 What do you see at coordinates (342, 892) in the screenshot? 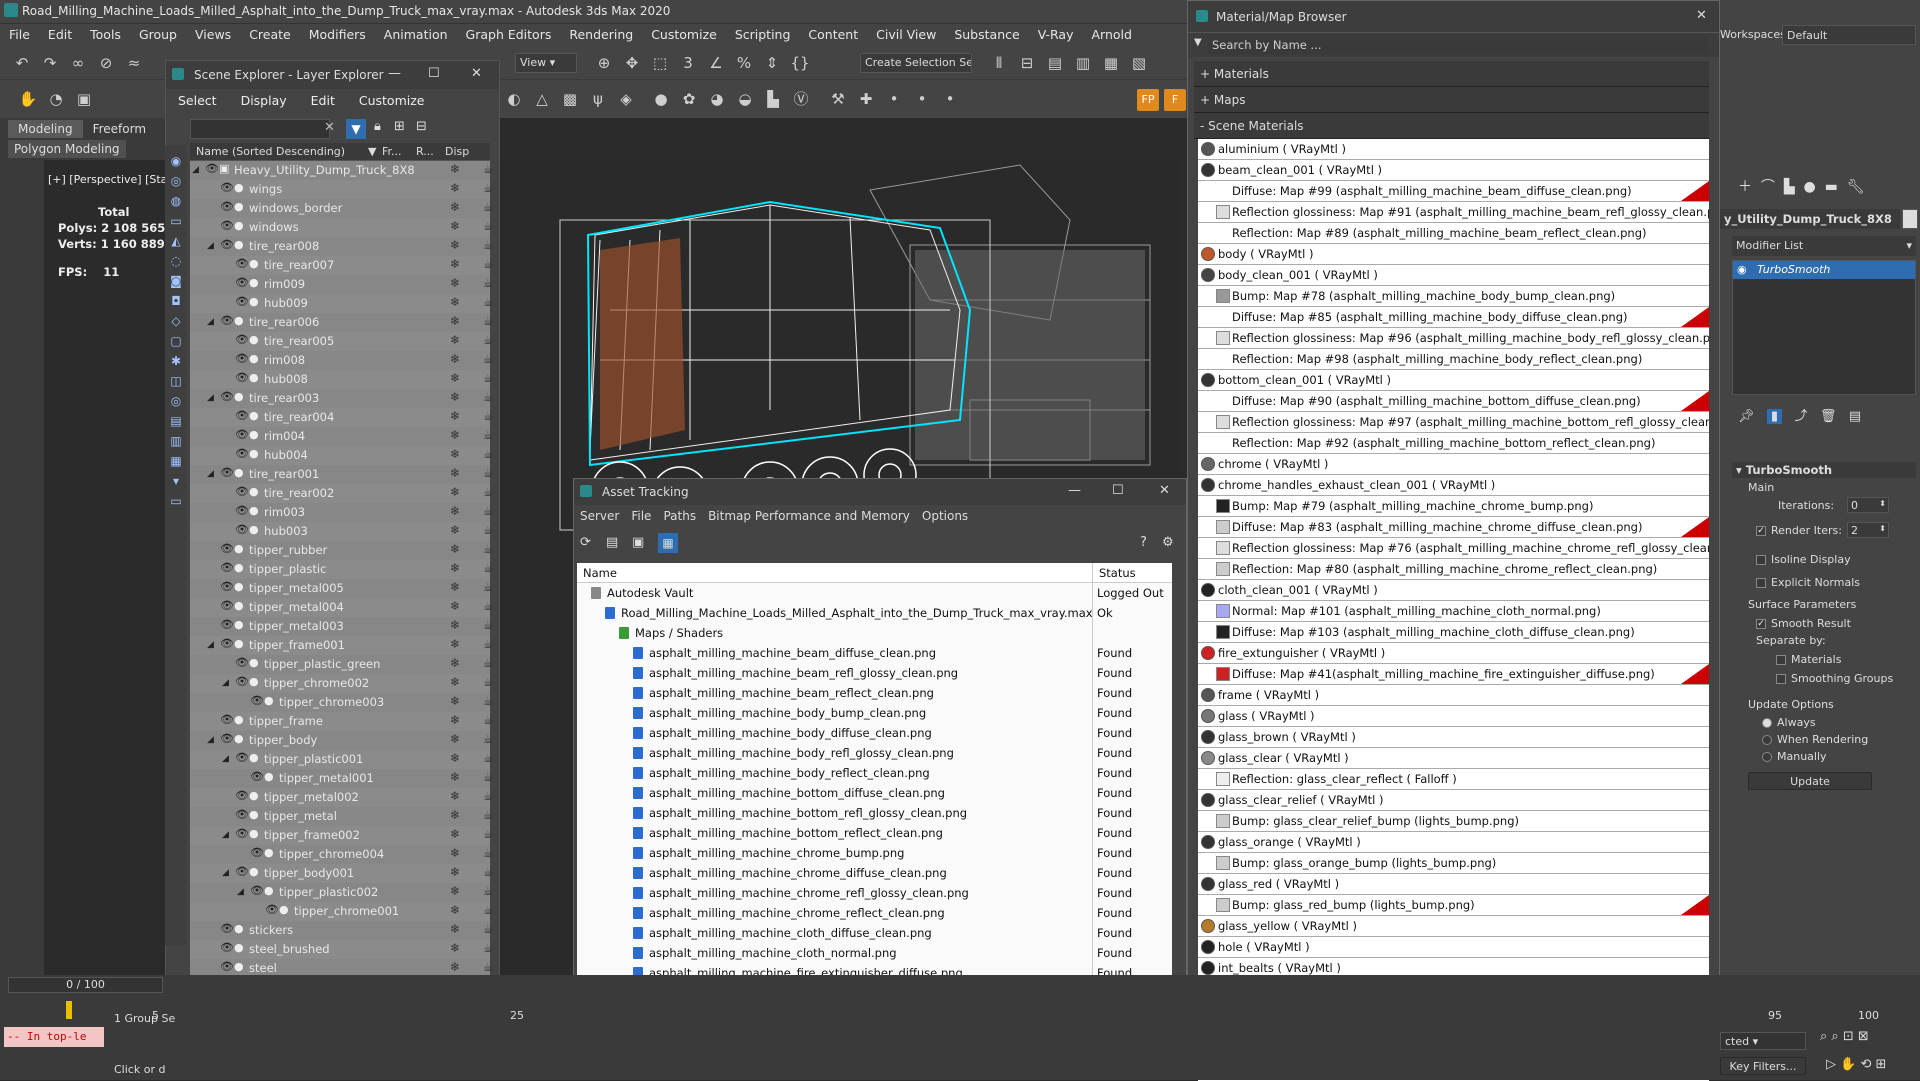
I see `tree-row: ◢ 👁︎ ● tipper_plastic002 ❄ ☕` at bounding box center [342, 892].